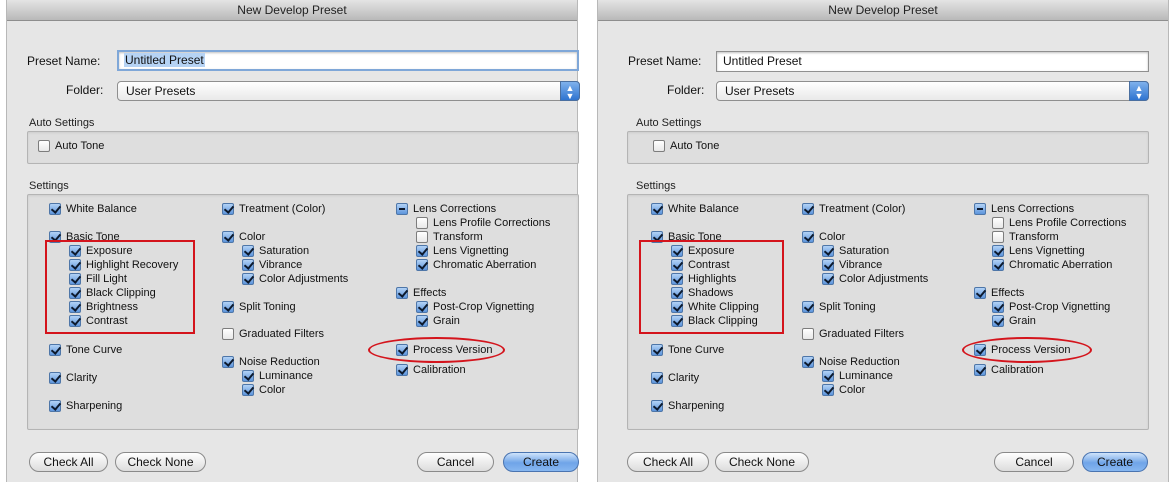  Describe the element at coordinates (85, 90) in the screenshot. I see `folder-label: Folder:` at that location.